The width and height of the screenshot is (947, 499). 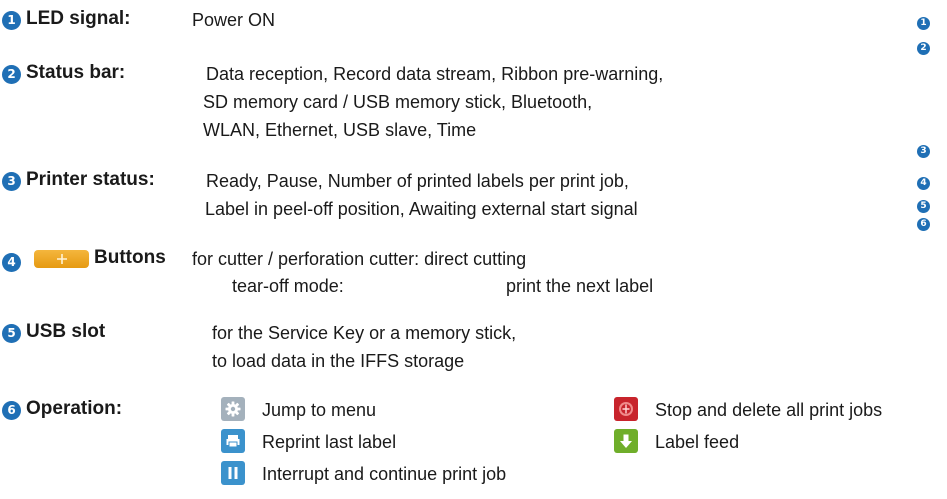 I want to click on badge-5: 5, so click(x=11, y=333).